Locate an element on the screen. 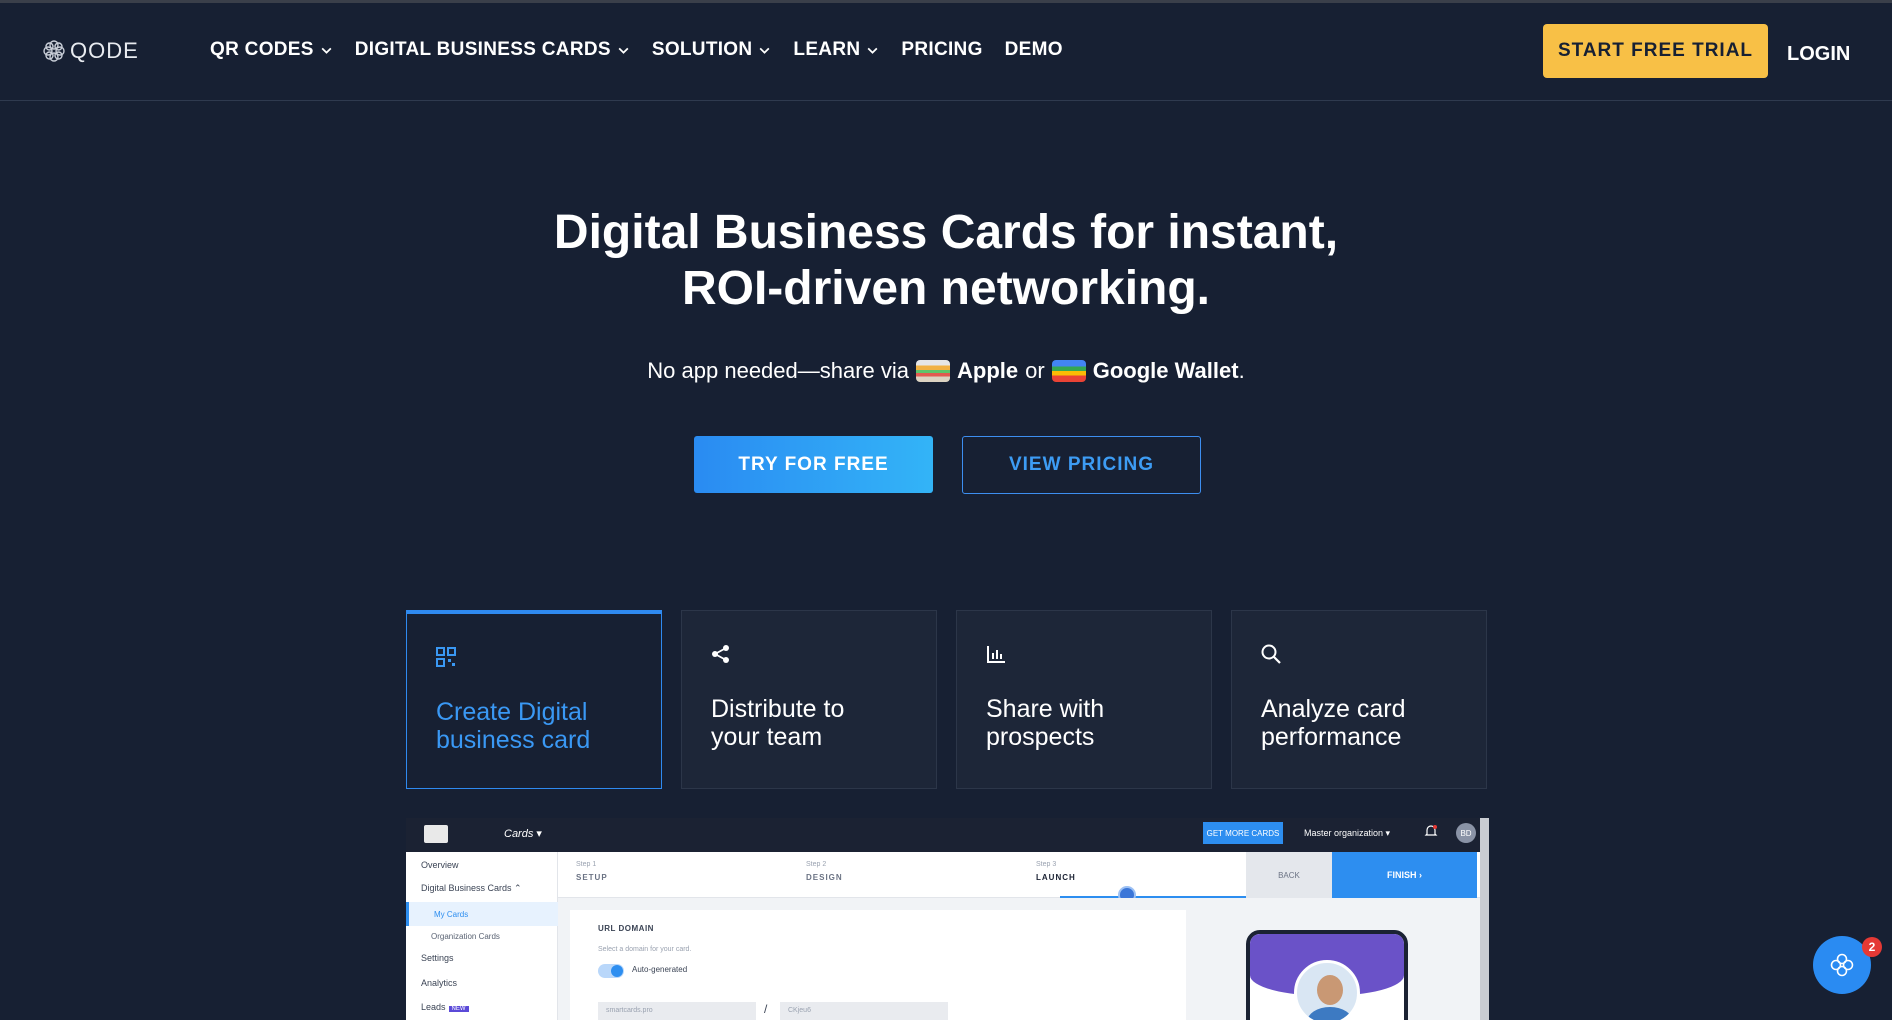 The width and height of the screenshot is (1892, 1020). preview-domain-select: smartcards.pro is located at coordinates (677, 1011).